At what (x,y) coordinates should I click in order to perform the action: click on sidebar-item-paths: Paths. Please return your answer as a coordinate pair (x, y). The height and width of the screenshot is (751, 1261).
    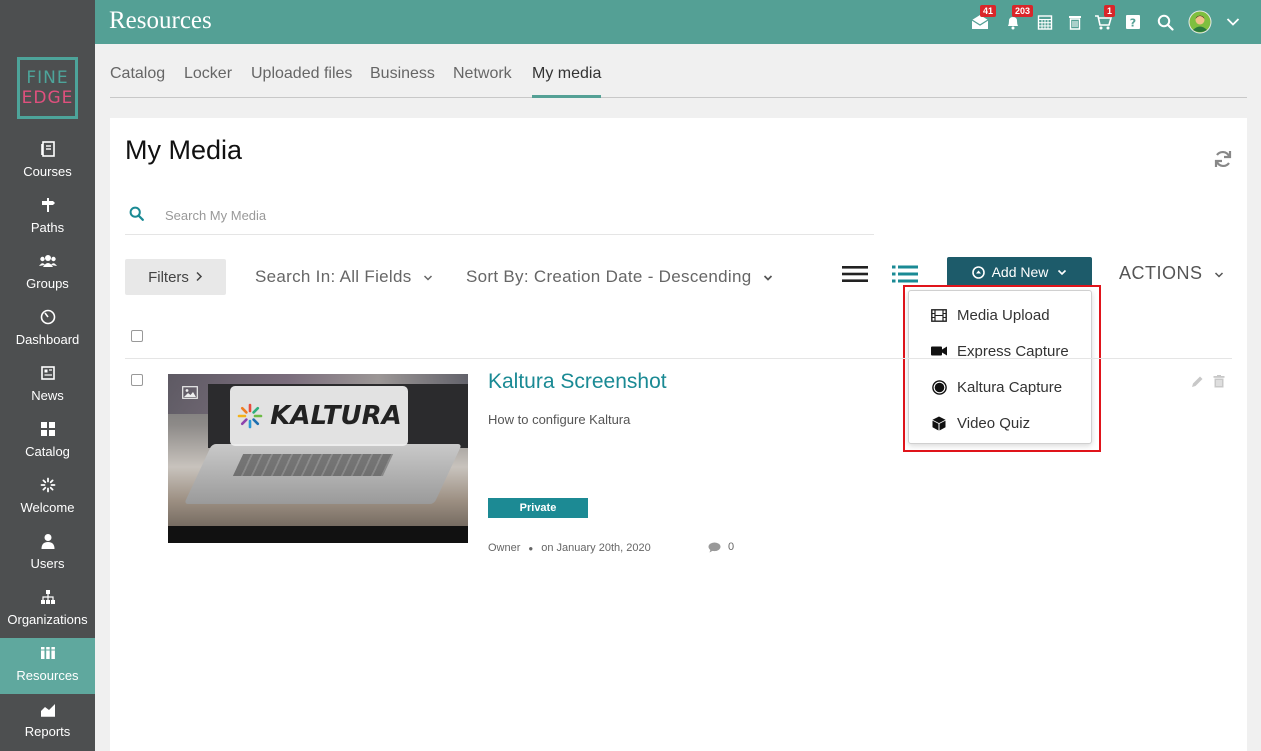
    Looking at the image, I should click on (47, 218).